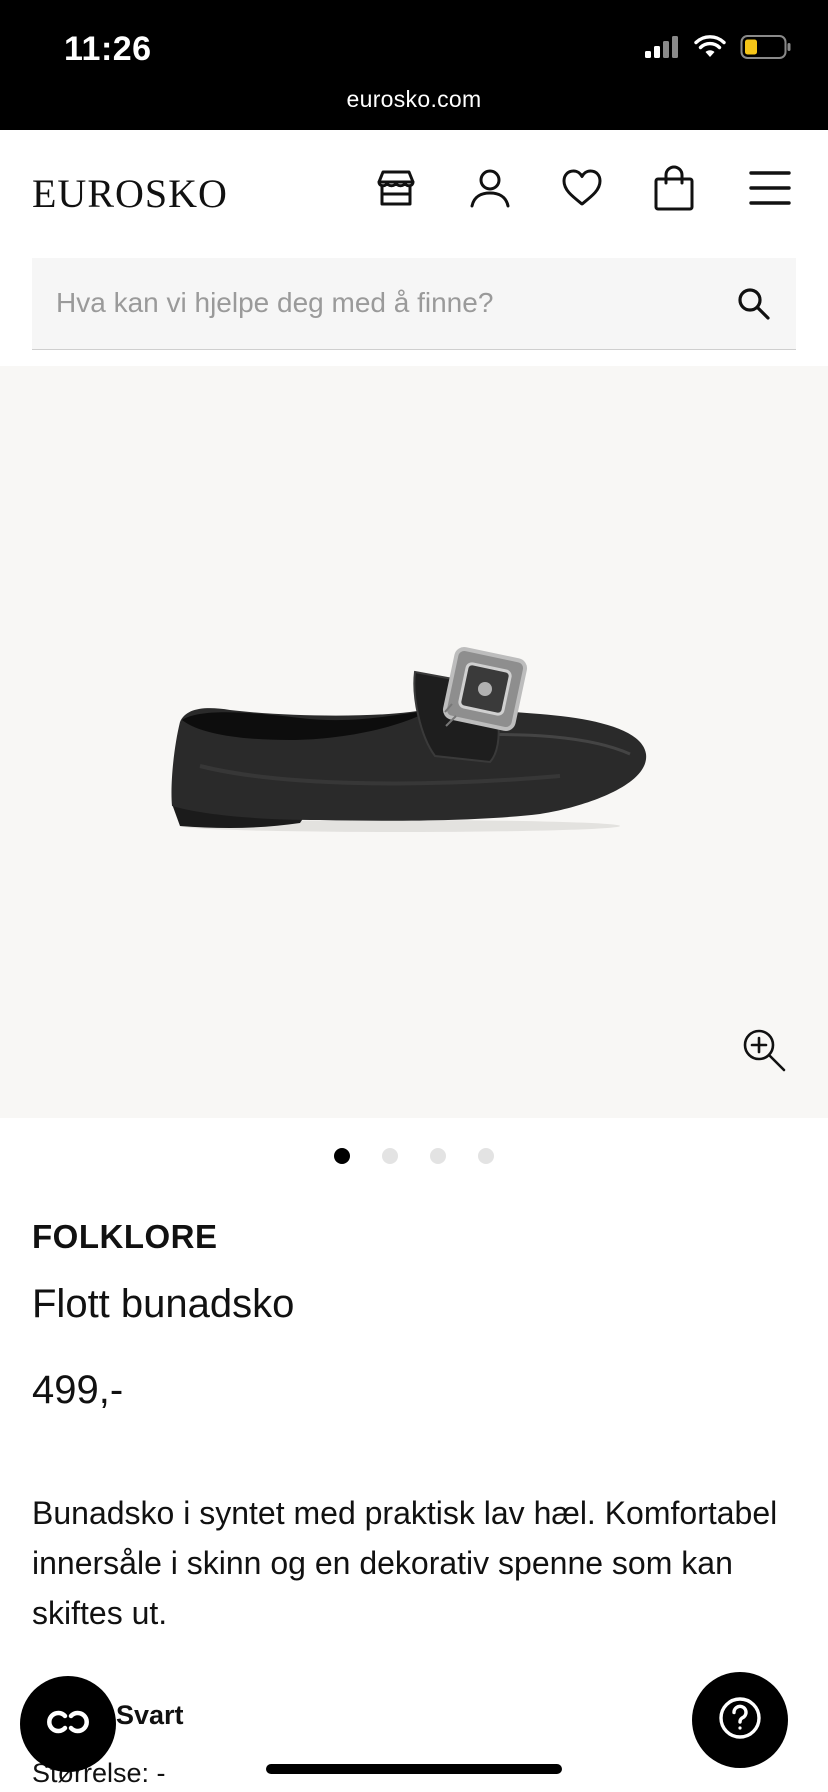 The image size is (828, 1792). Describe the element at coordinates (414, 1156) in the screenshot. I see `carousel-dots` at that location.